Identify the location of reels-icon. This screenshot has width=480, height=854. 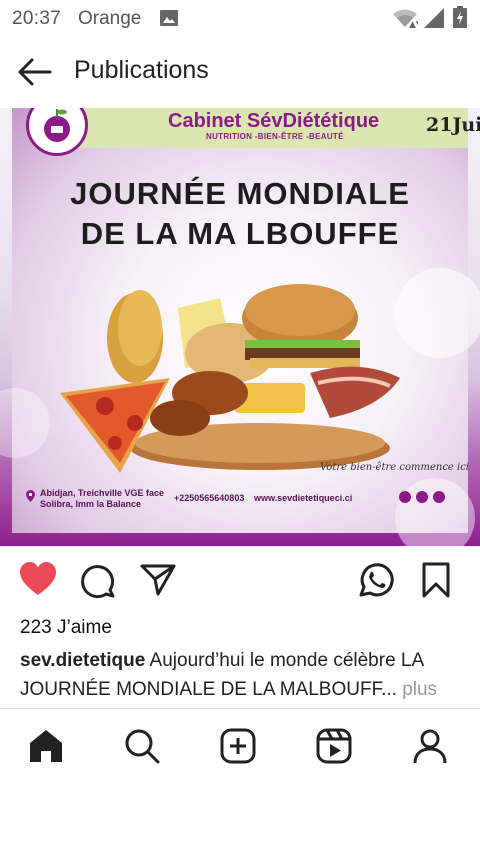
(334, 746).